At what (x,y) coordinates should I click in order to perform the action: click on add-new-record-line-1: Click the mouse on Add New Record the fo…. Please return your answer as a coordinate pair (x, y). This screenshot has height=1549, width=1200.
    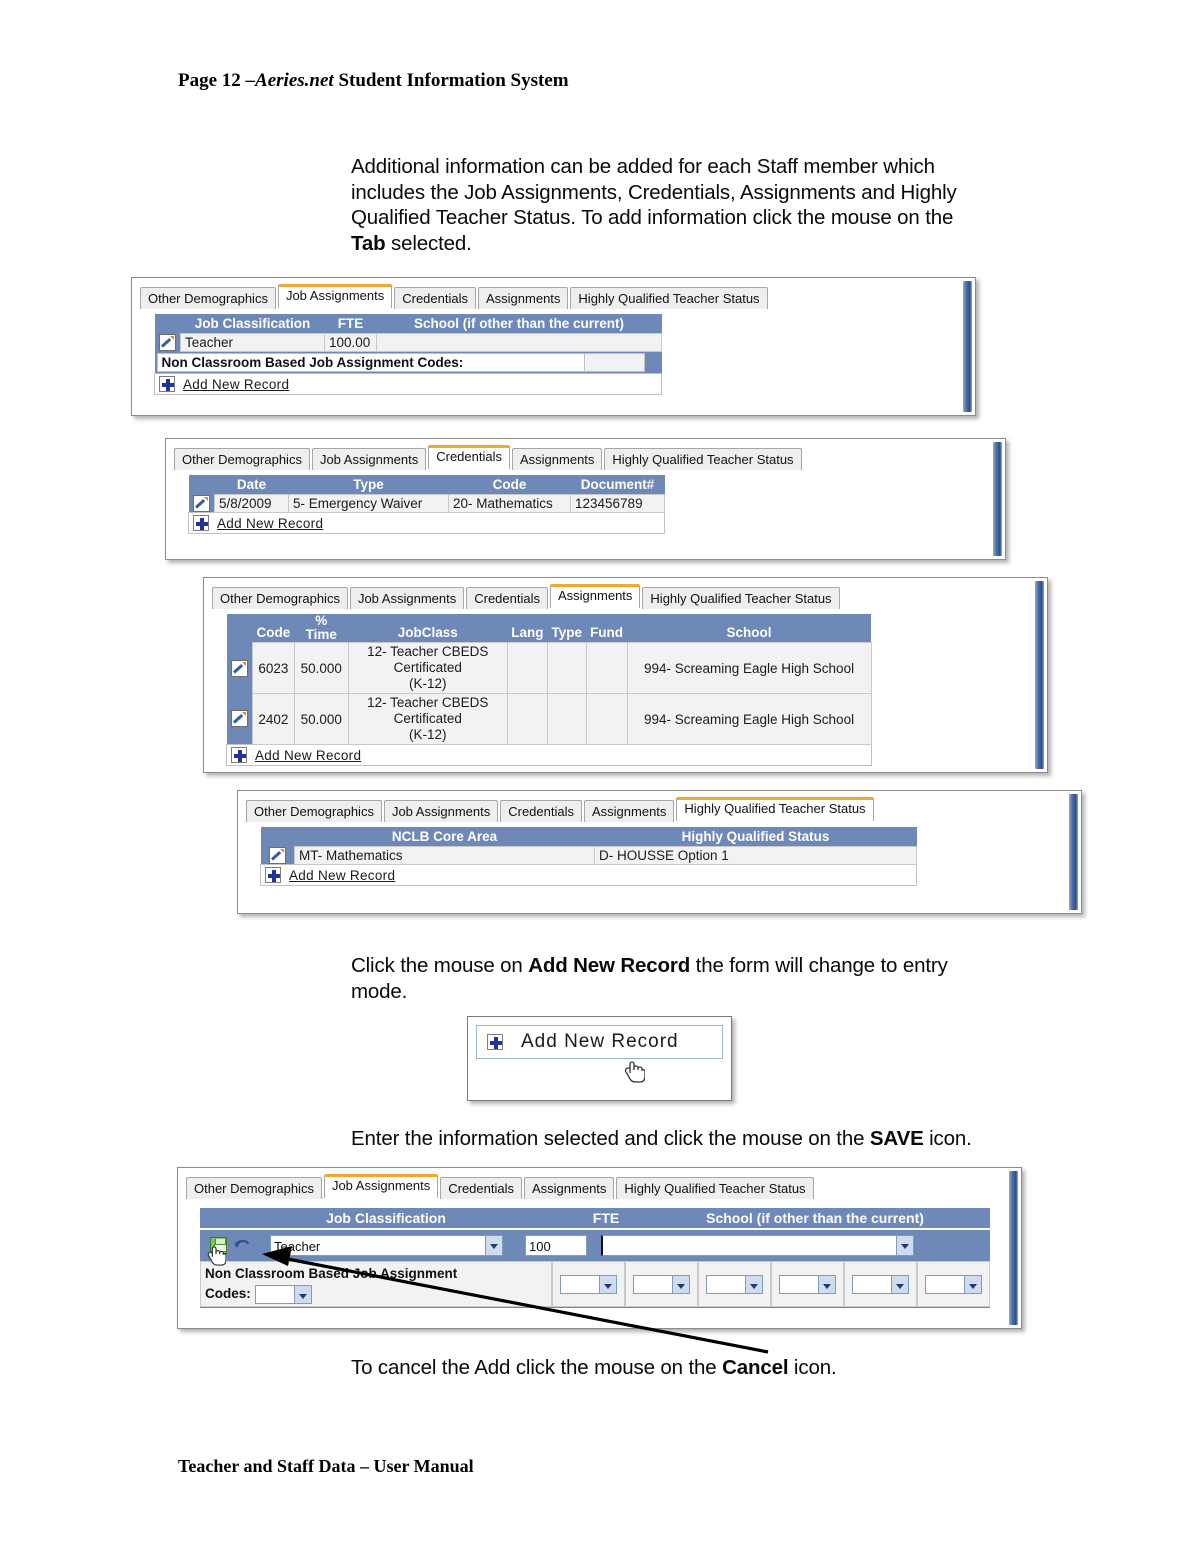
    Looking at the image, I should click on (691, 966).